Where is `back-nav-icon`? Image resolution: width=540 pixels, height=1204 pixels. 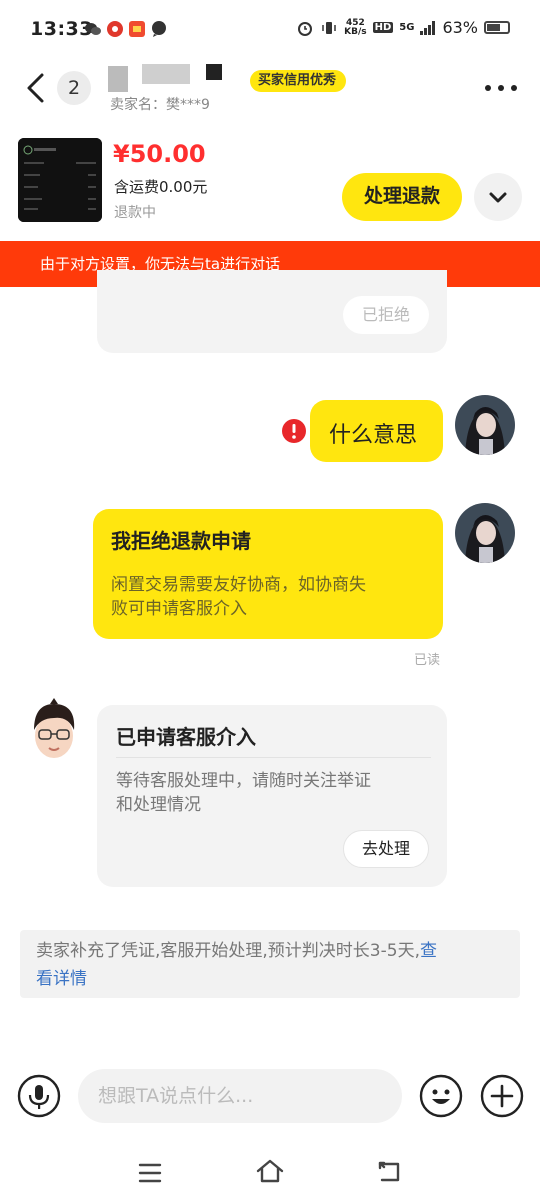
back-nav-icon is located at coordinates (390, 1172).